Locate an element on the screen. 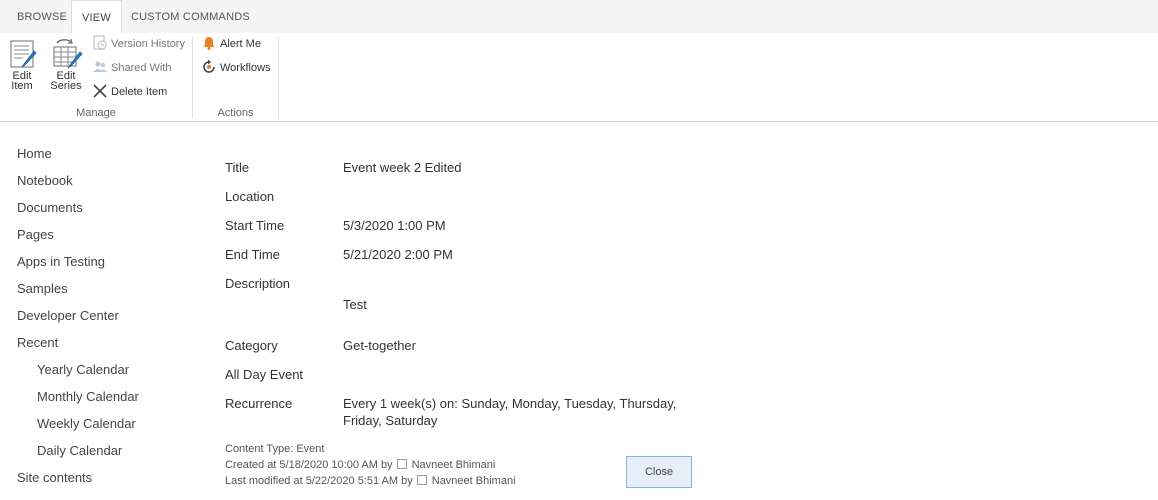 This screenshot has height=500, width=1158. workflow-icon is located at coordinates (209, 67).